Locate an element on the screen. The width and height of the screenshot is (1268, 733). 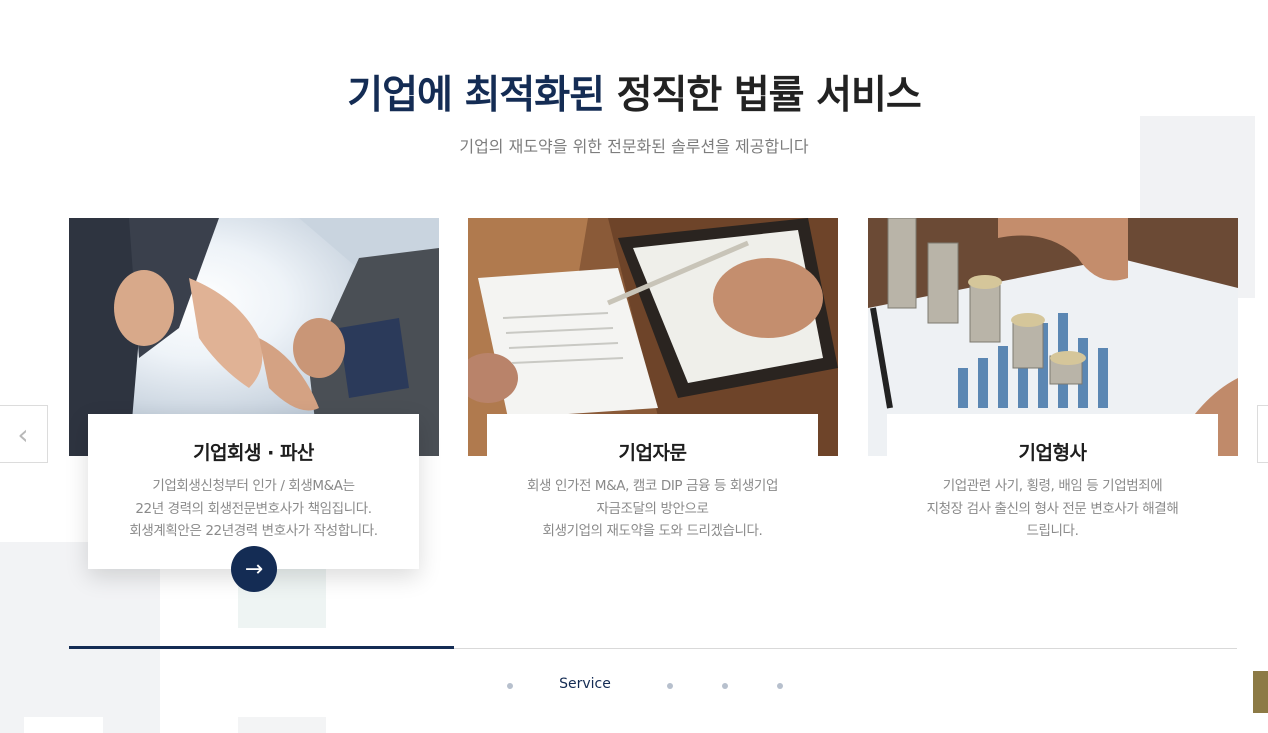
description-line: 기업관련 사기, 횡령, 배임 등 기업범죄에 is located at coordinates (1052, 486).